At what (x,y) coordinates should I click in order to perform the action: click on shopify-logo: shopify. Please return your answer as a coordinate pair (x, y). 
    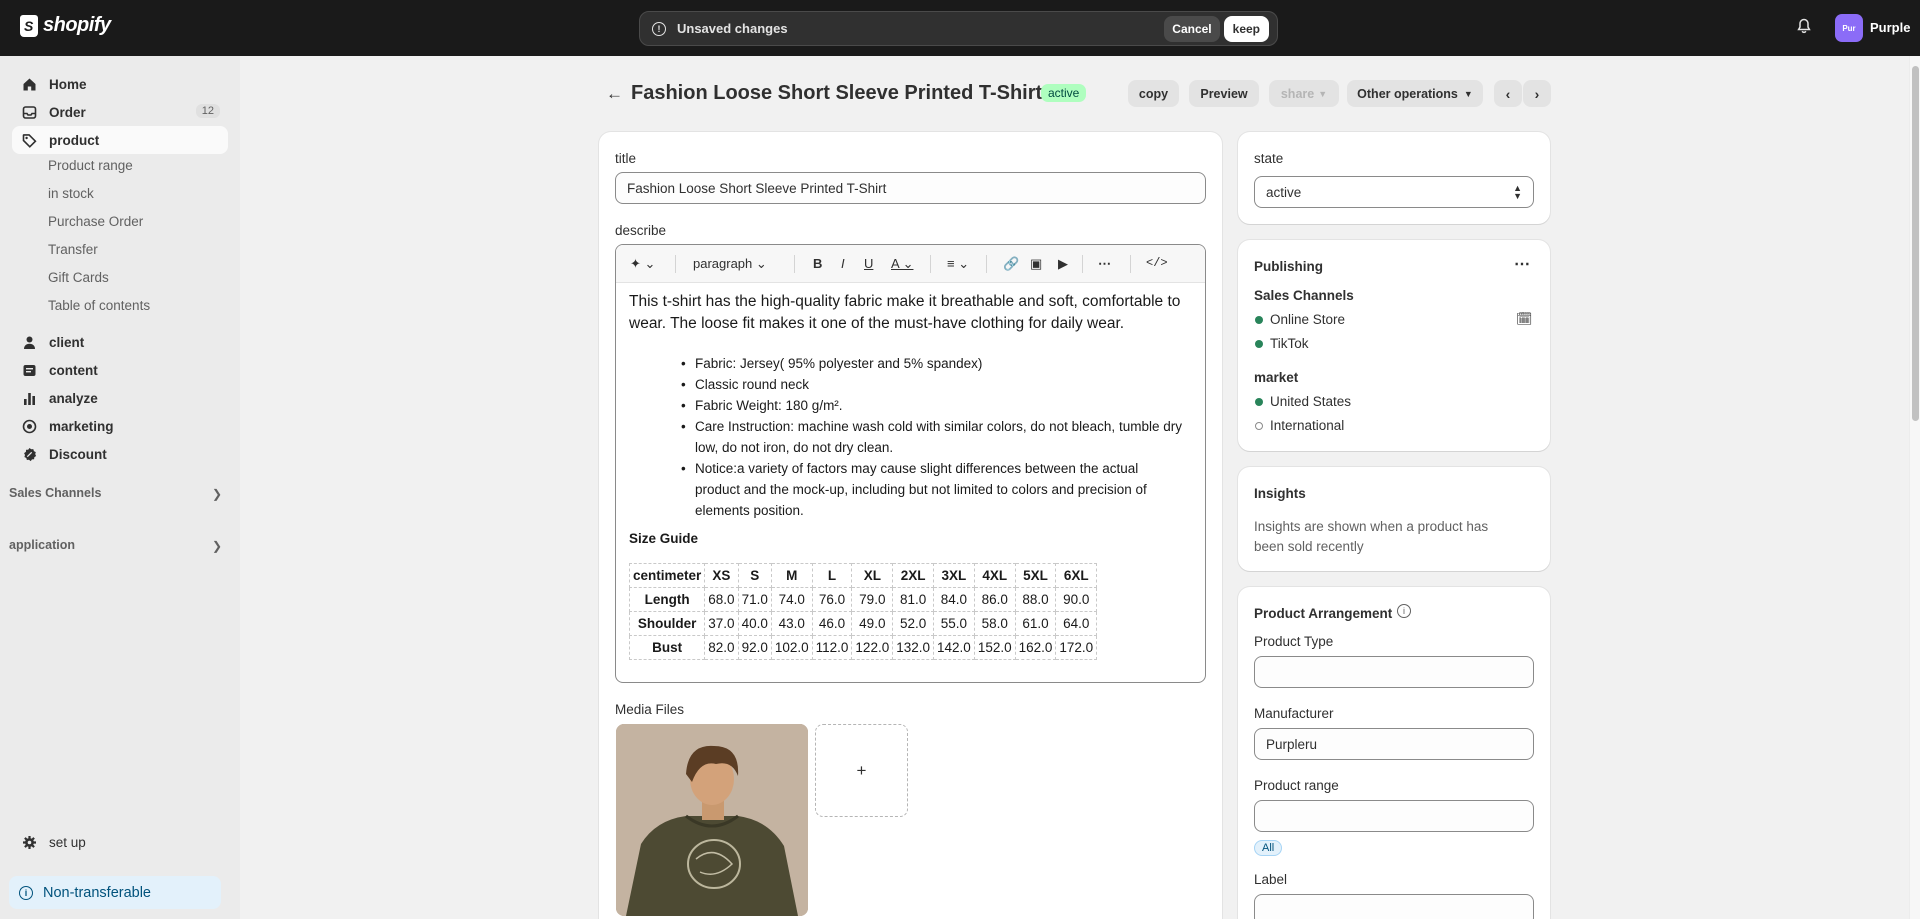
    Looking at the image, I should click on (65, 25).